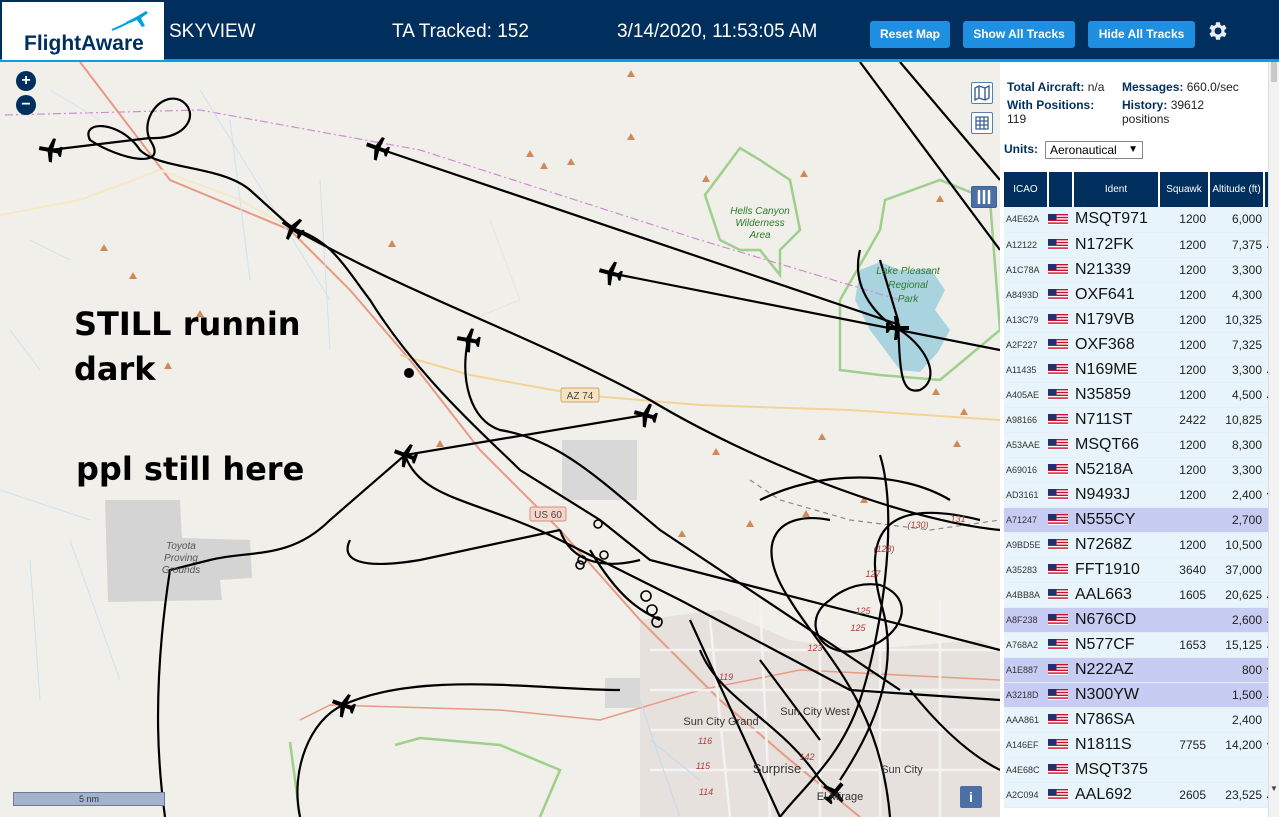  Describe the element at coordinates (1274, 72) in the screenshot. I see `scrollbar-thumb` at that location.